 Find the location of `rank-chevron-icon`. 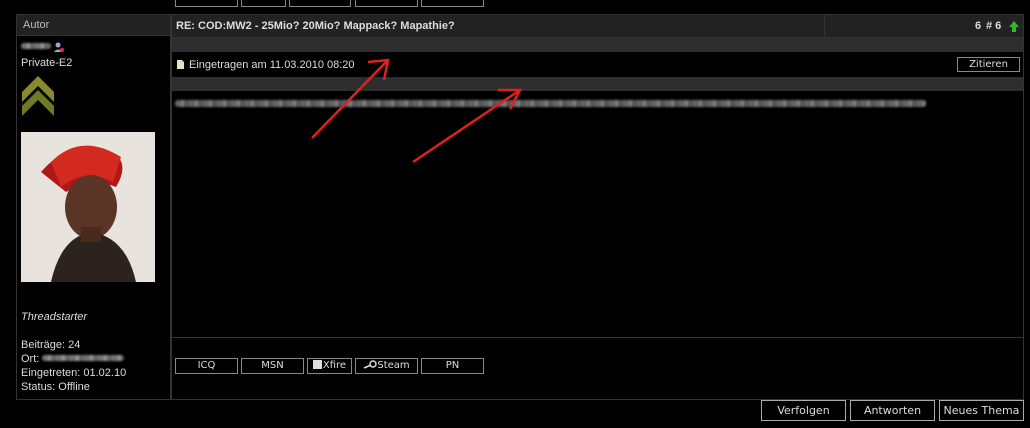

rank-chevron-icon is located at coordinates (38, 95).